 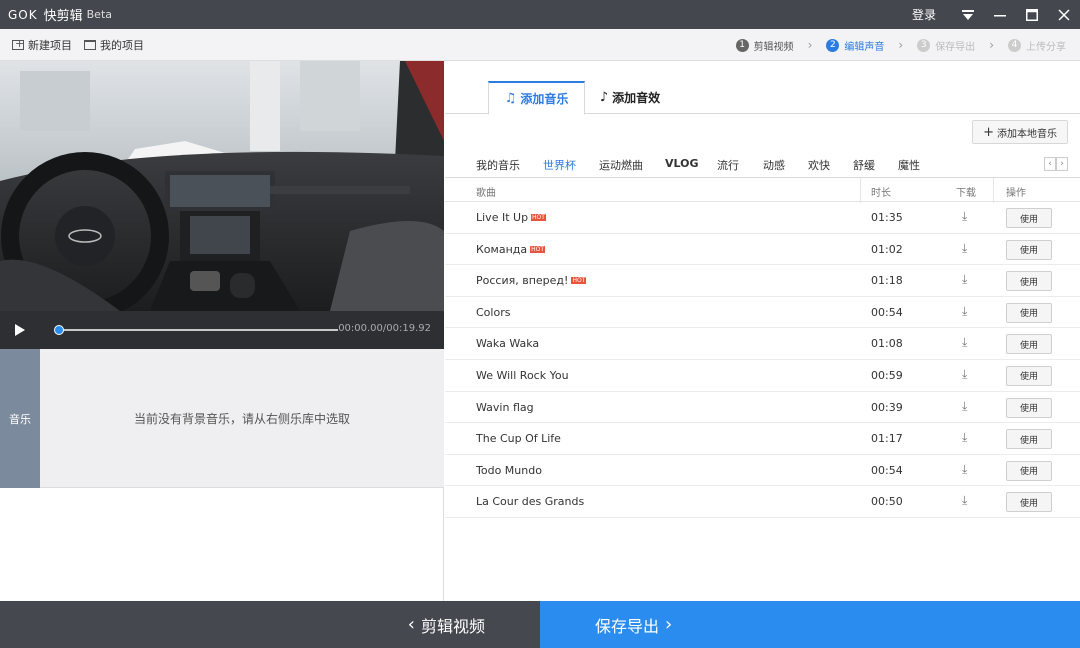 What do you see at coordinates (522, 375) in the screenshot?
I see `song-title: We Will Rock You` at bounding box center [522, 375].